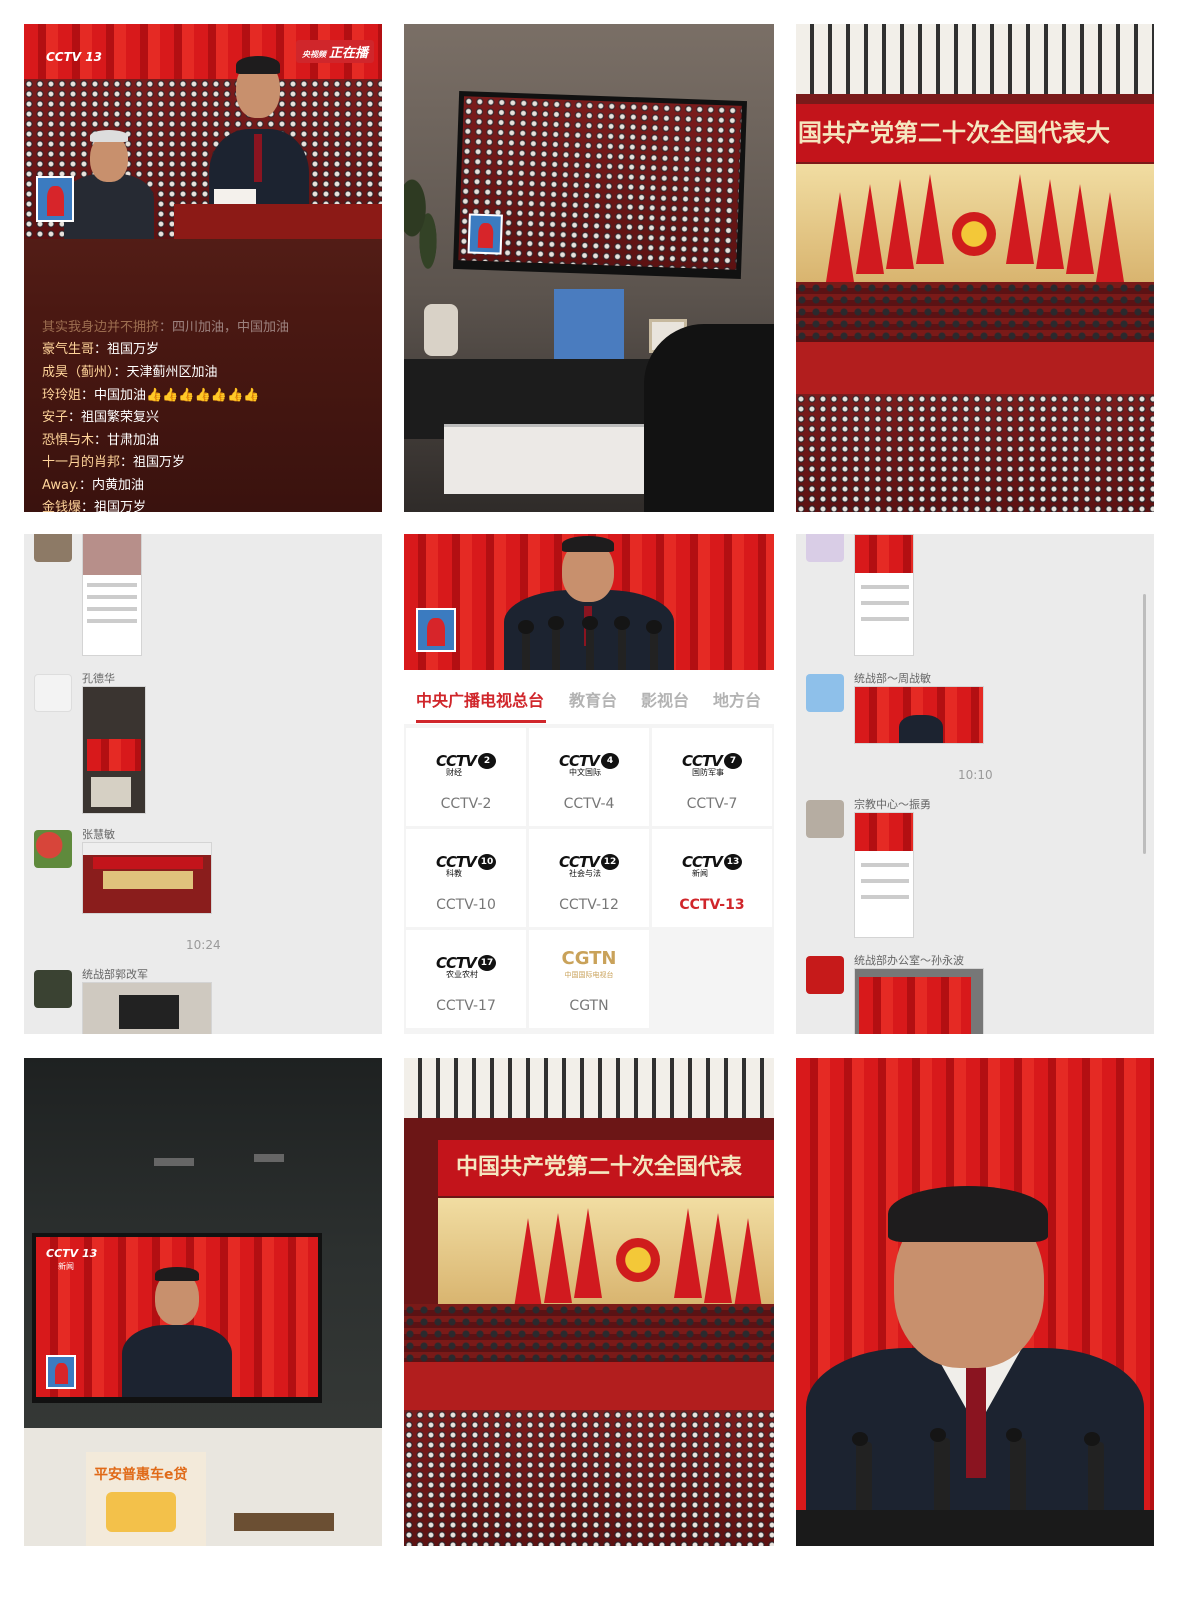 The image size is (1200, 1600). I want to click on channel-label: CCTV-4, so click(589, 804).